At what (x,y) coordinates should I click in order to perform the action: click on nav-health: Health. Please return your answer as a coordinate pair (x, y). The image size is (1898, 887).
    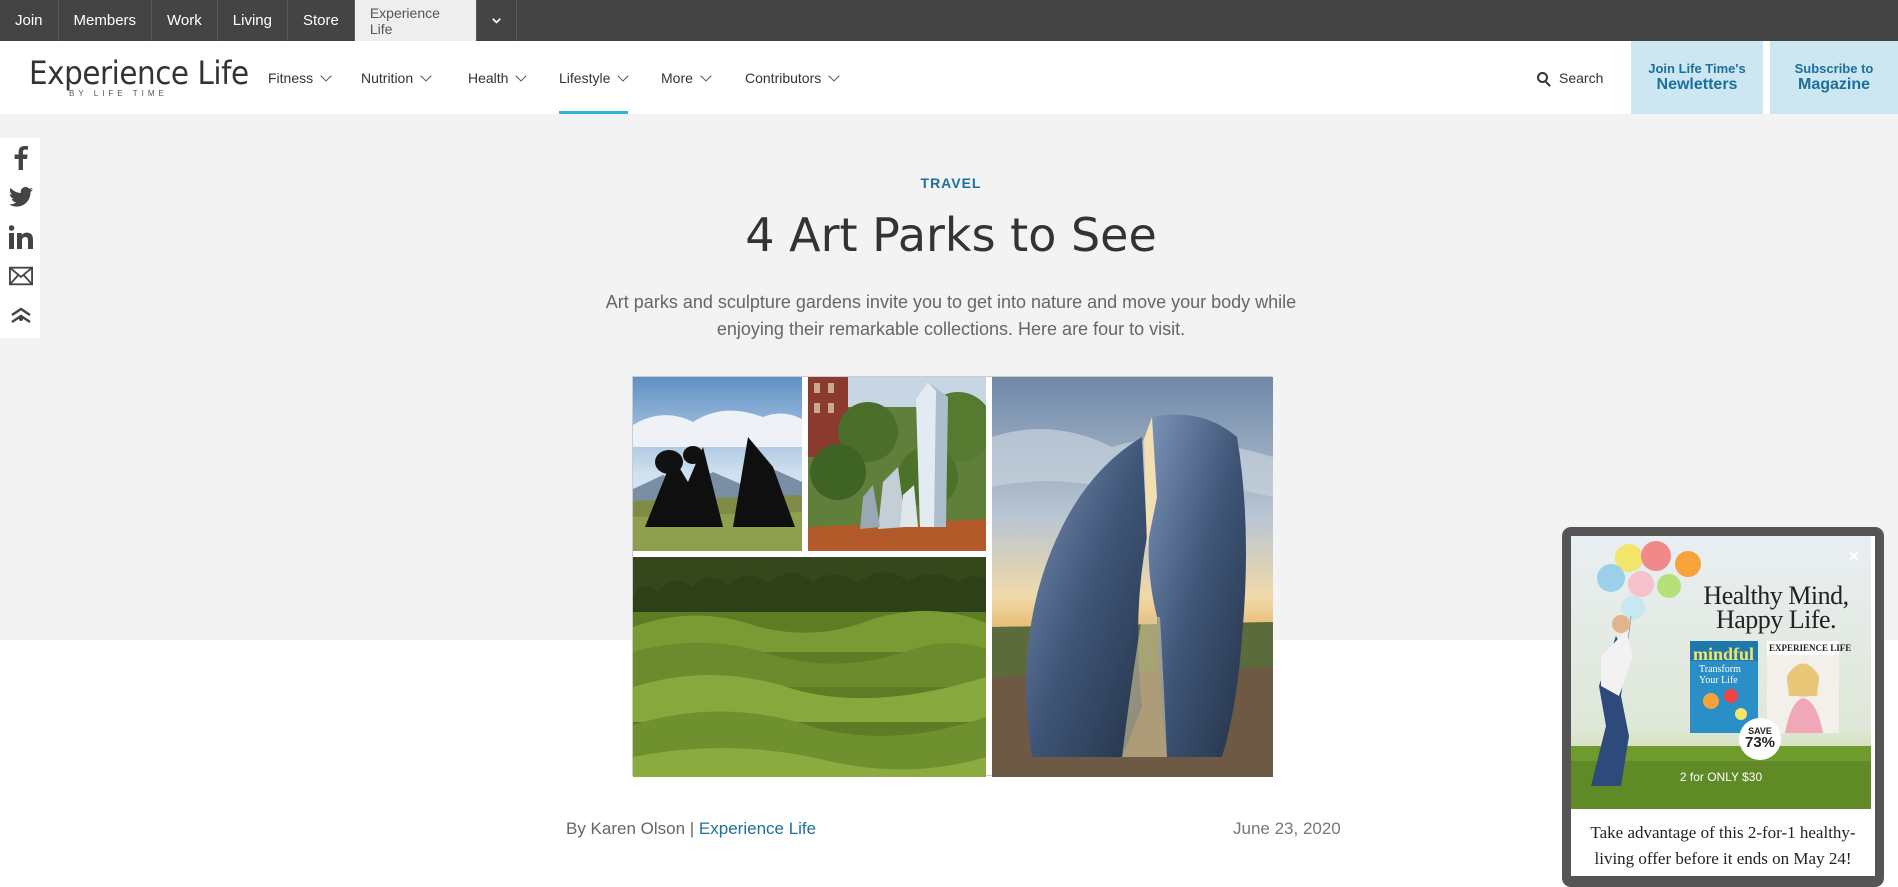
    Looking at the image, I should click on (513, 77).